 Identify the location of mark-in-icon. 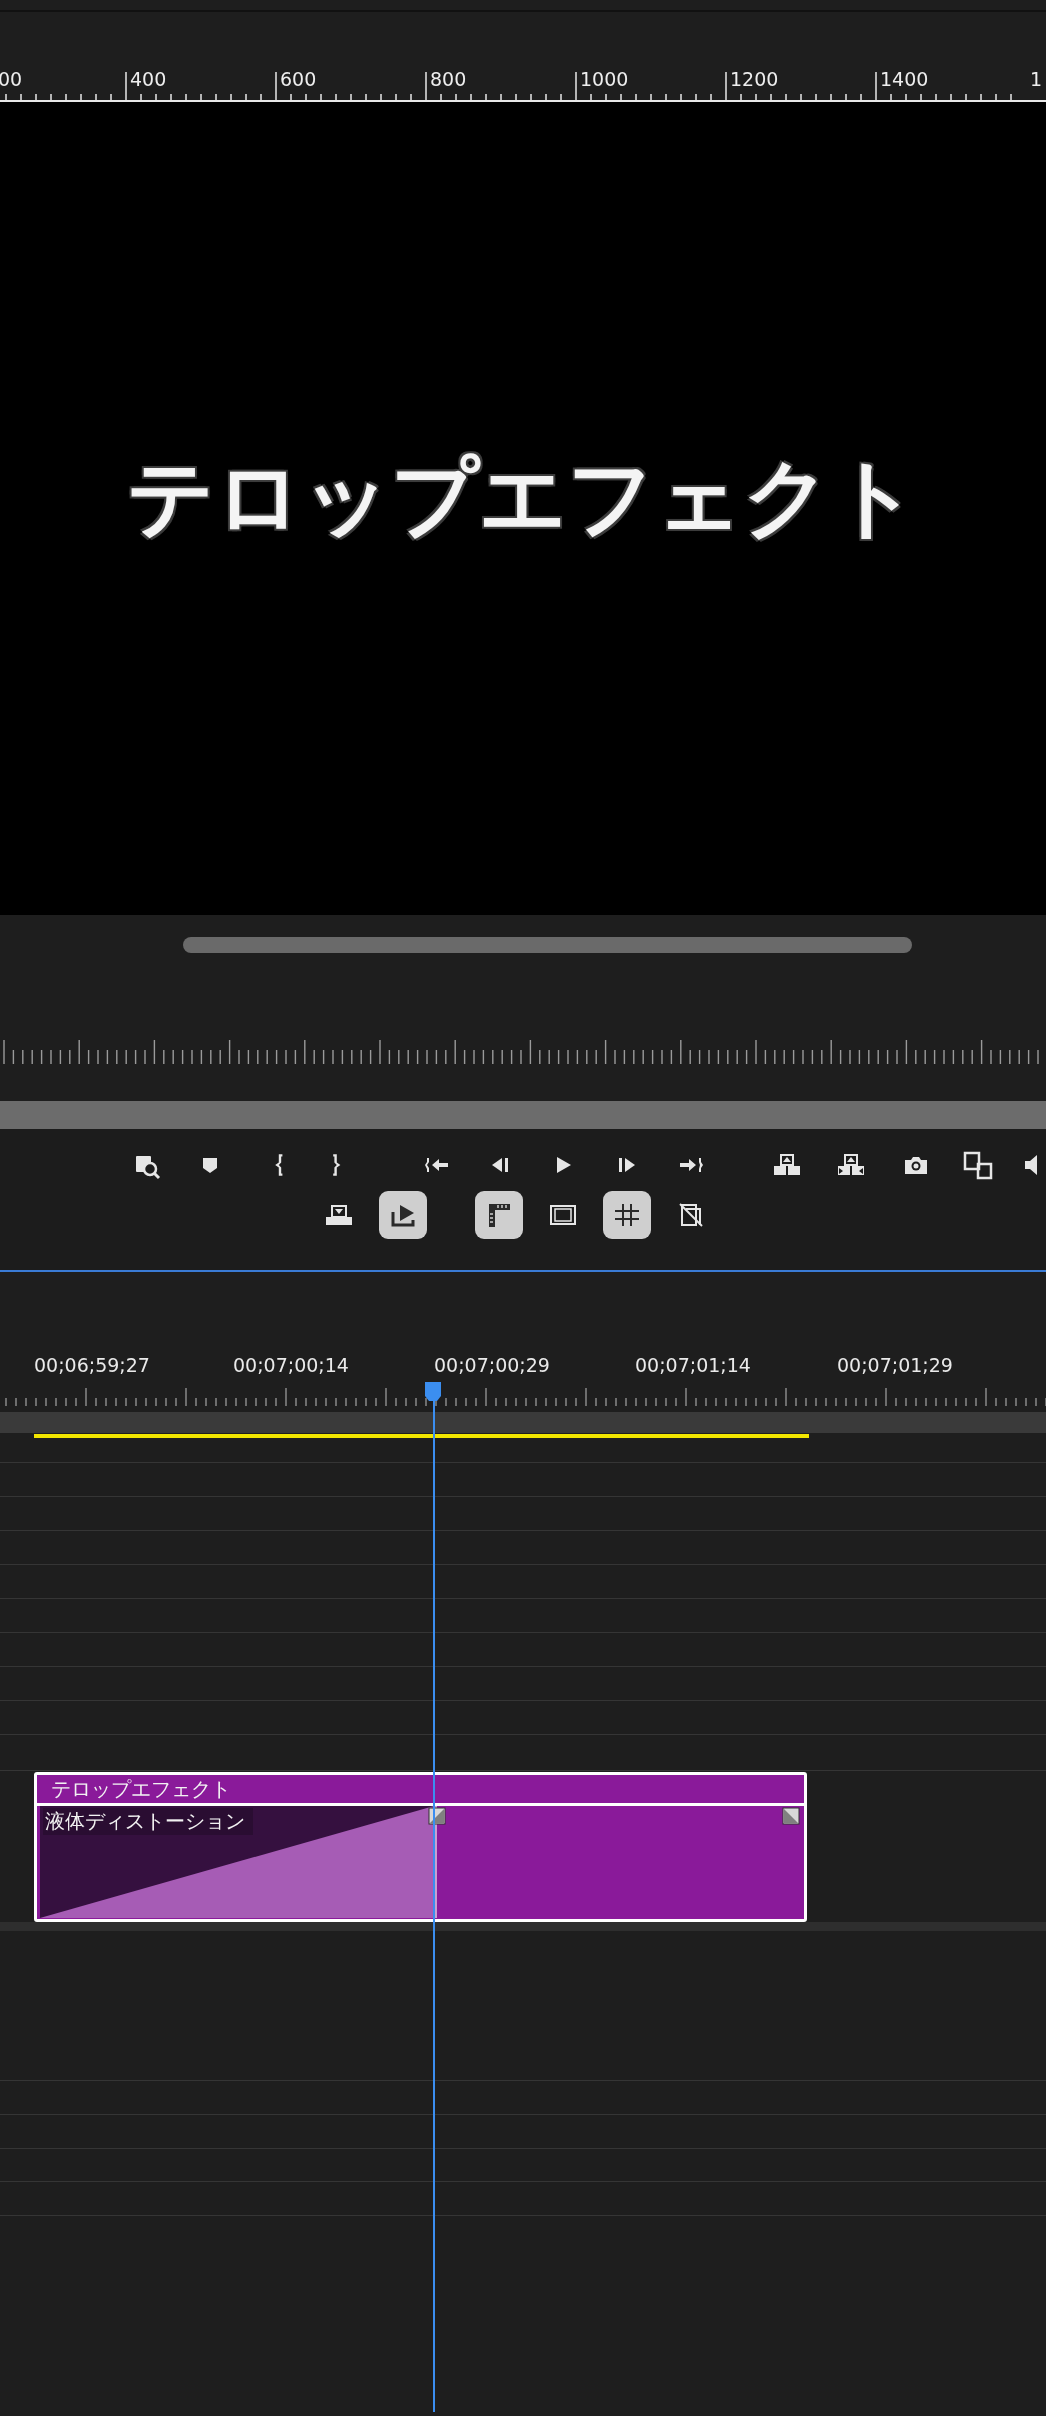
(279, 1165).